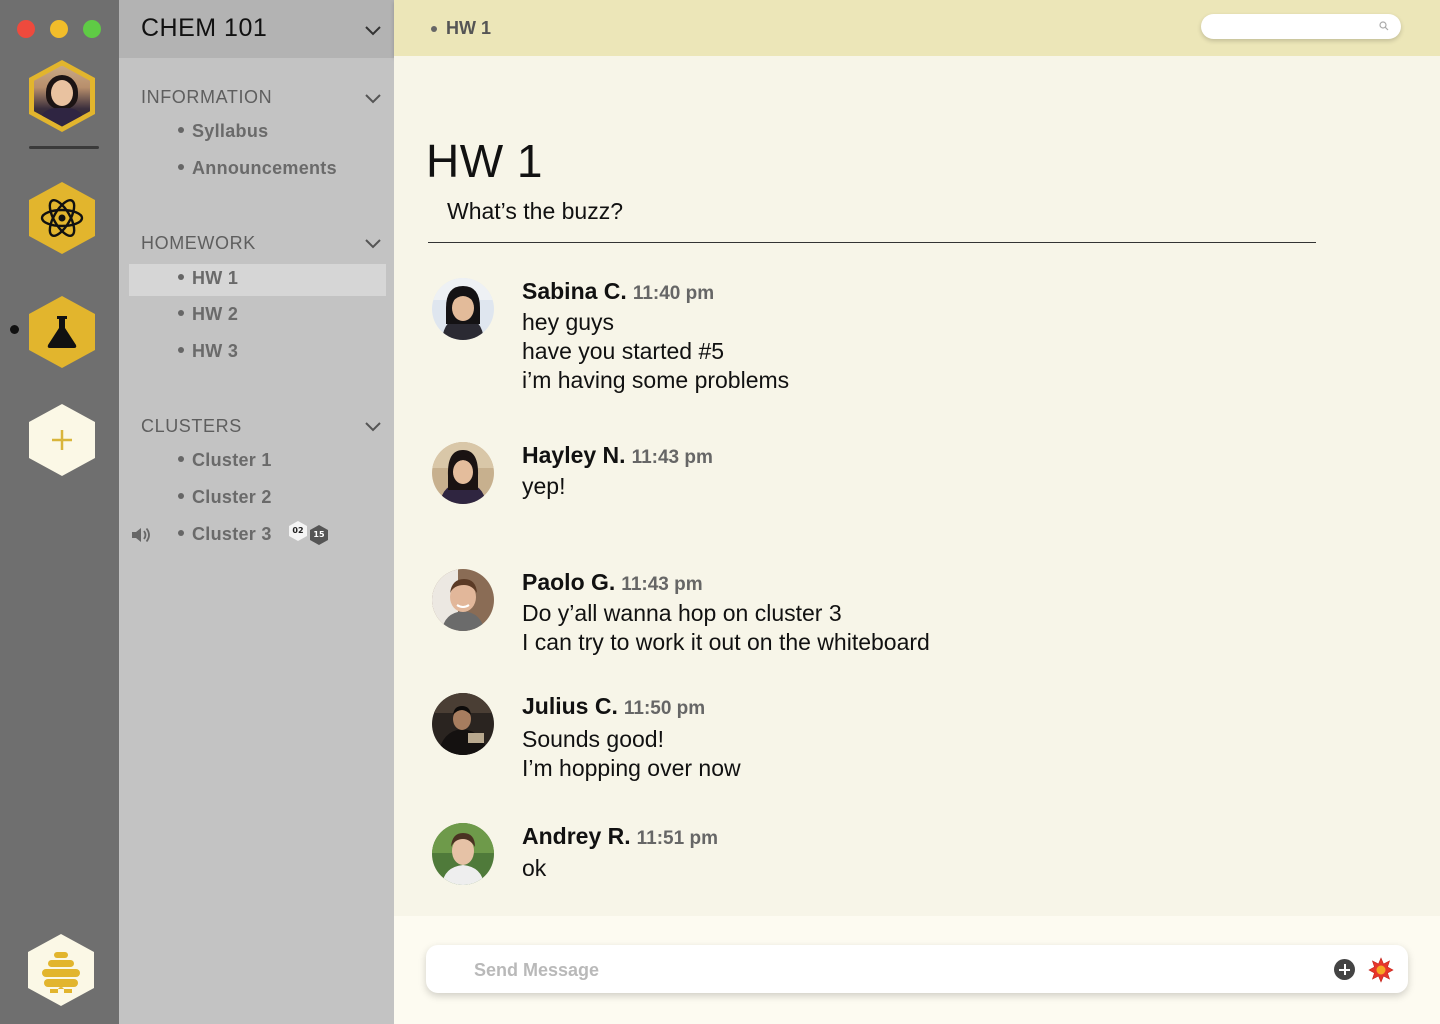 The image size is (1440, 1024). I want to click on section-information-title: INFORMATION, so click(206, 97).